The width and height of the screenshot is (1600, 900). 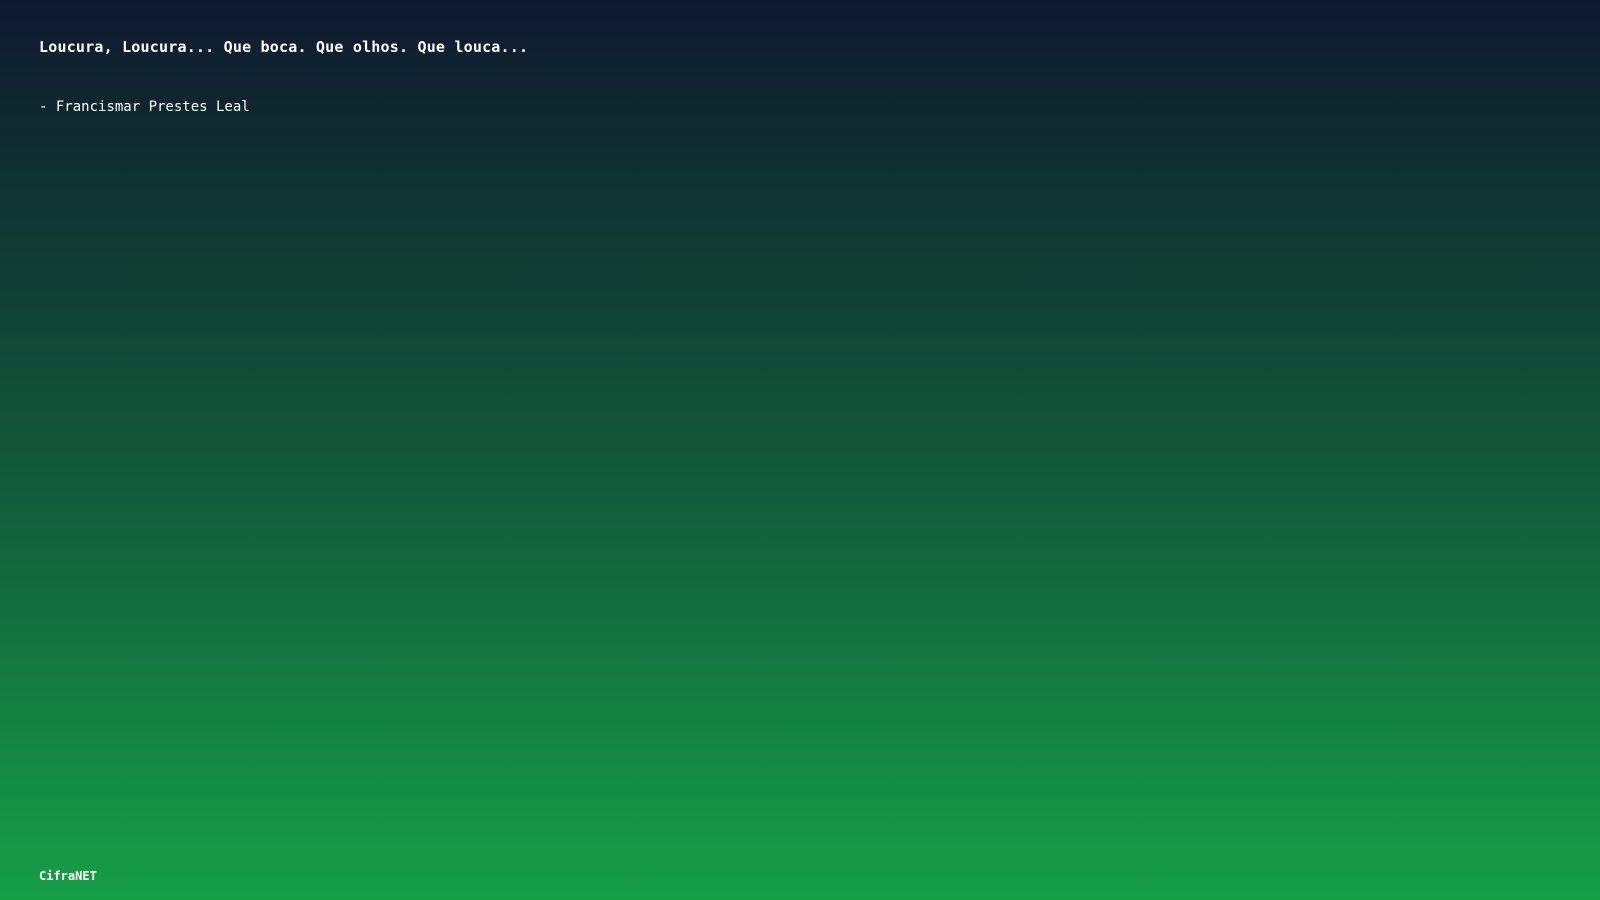 What do you see at coordinates (144, 107) in the screenshot?
I see `quote-author: - Francismar Prestes Leal` at bounding box center [144, 107].